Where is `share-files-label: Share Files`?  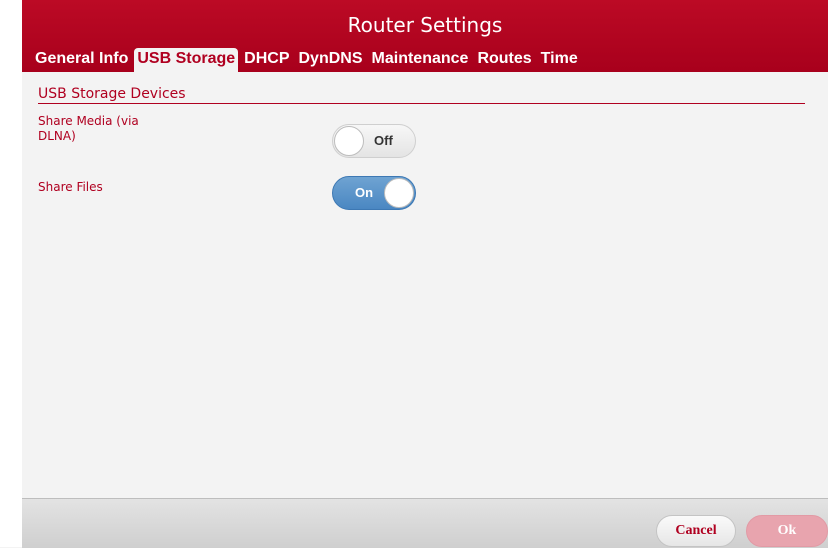 share-files-label: Share Files is located at coordinates (70, 187).